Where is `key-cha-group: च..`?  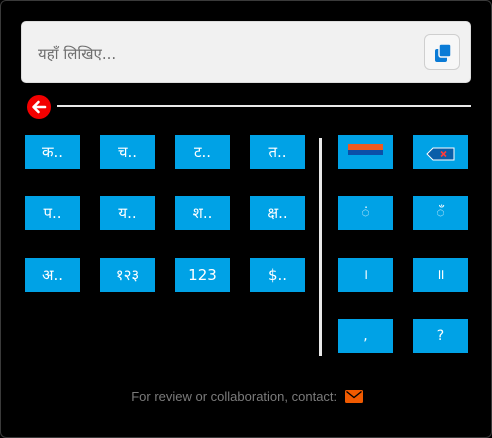 key-cha-group: च.. is located at coordinates (127, 152).